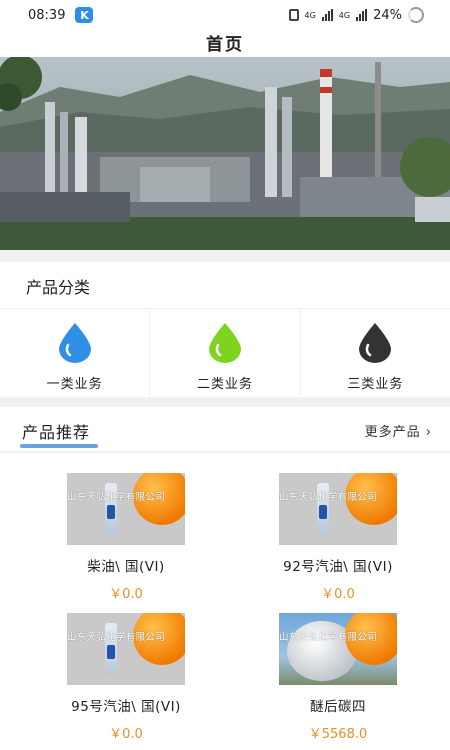 This screenshot has width=450, height=750. I want to click on category-section-title: 产品分类, so click(225, 285).